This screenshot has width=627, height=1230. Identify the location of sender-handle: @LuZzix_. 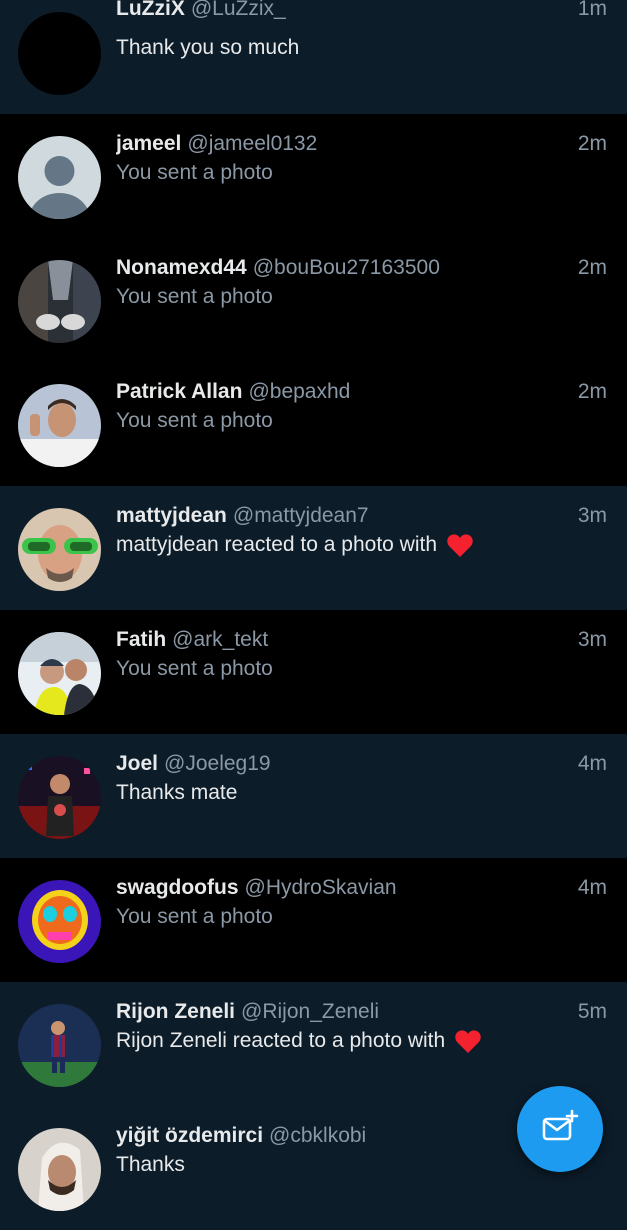
(238, 10).